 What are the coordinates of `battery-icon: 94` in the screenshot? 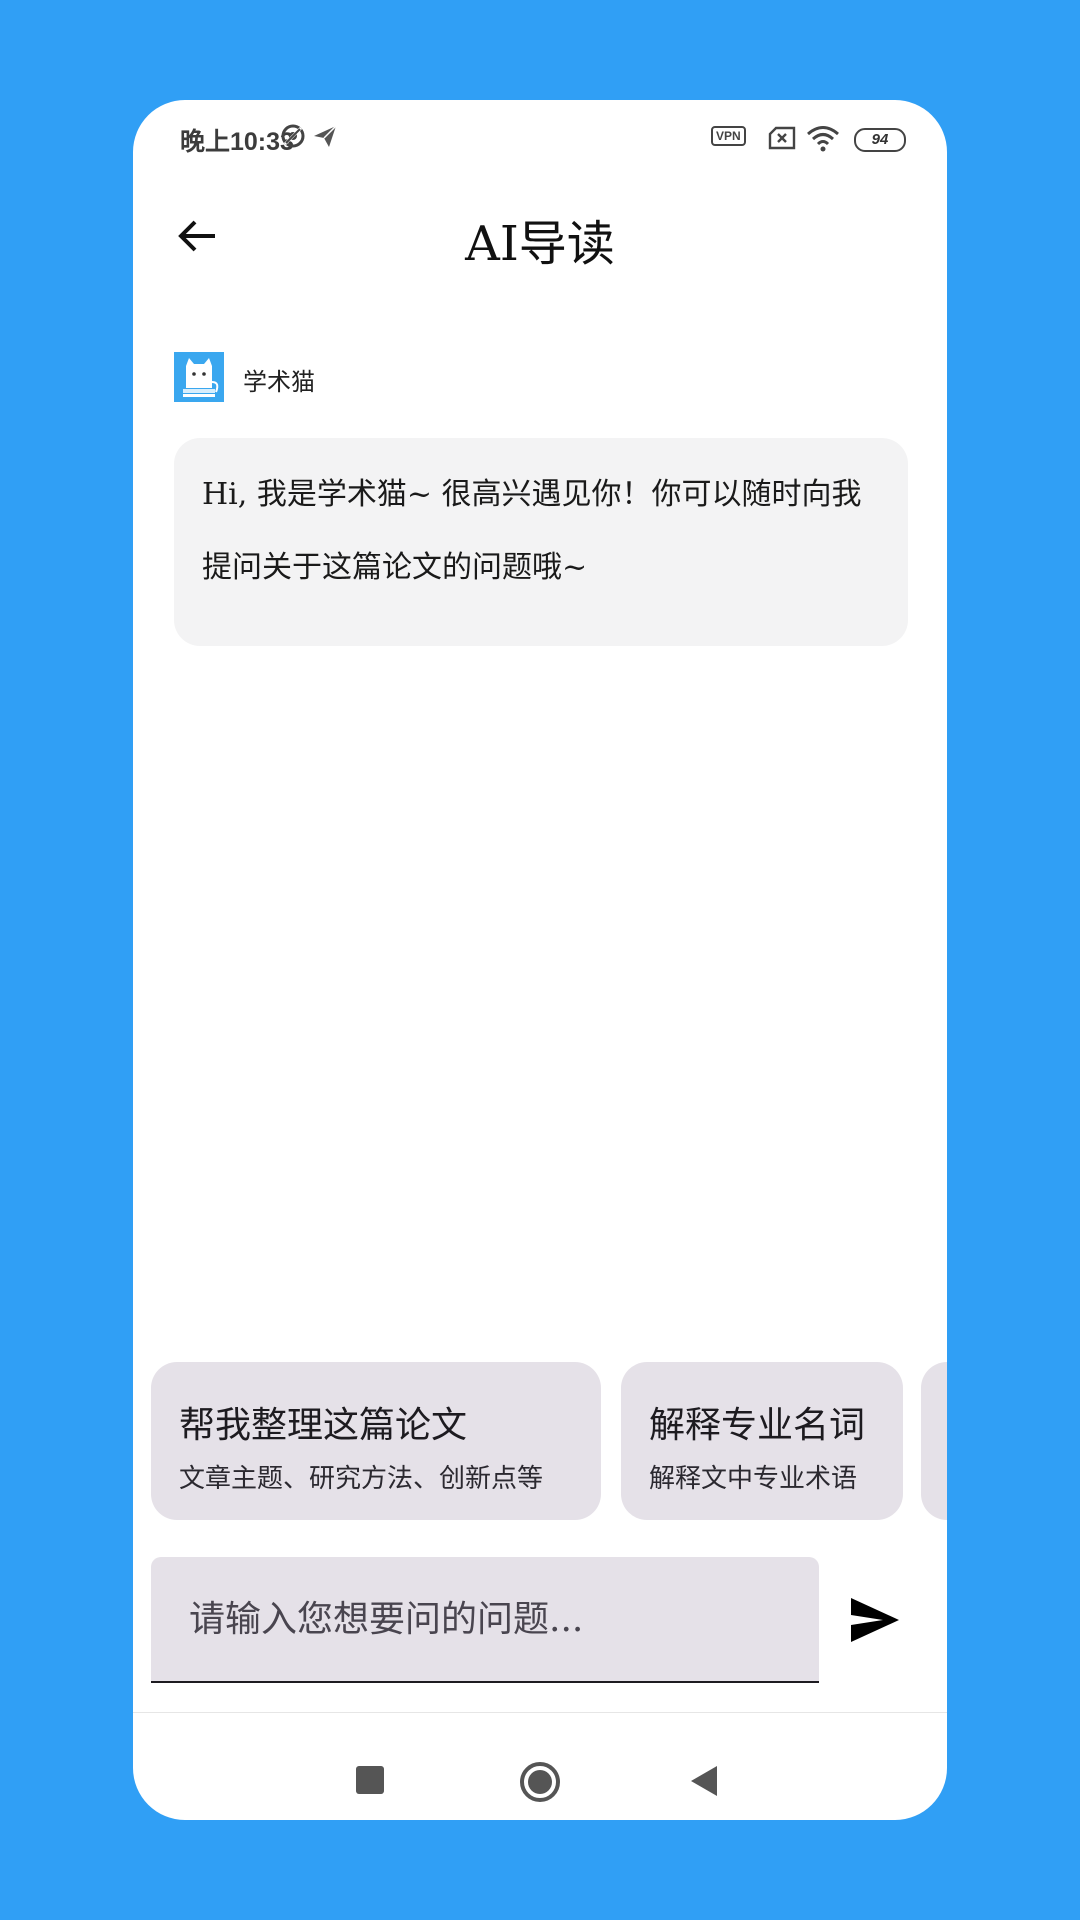 It's located at (880, 140).